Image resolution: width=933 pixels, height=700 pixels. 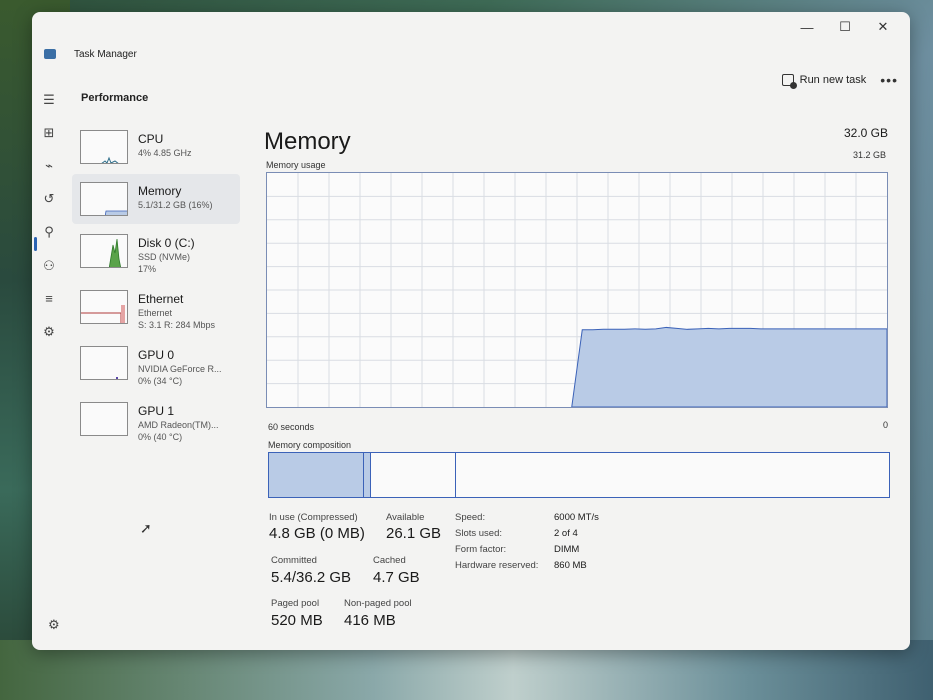 What do you see at coordinates (49, 232) in the screenshot?
I see `startup-apps-icon: ⚲` at bounding box center [49, 232].